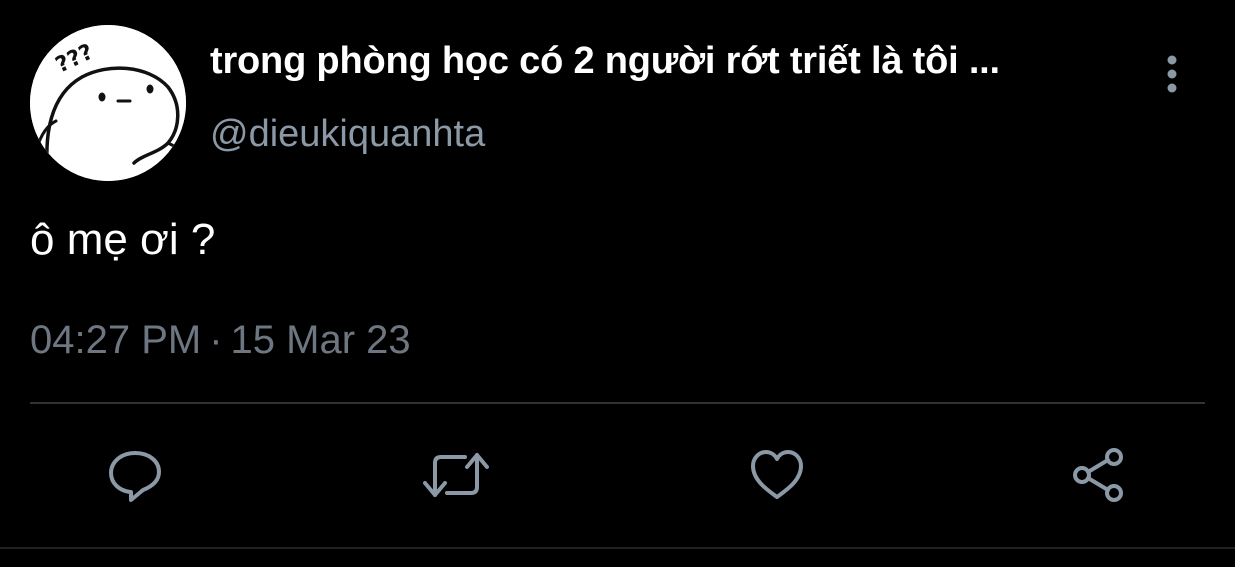 This screenshot has width=1235, height=567. Describe the element at coordinates (123, 239) in the screenshot. I see `tweet-text: ô mẹ ơi ?` at that location.